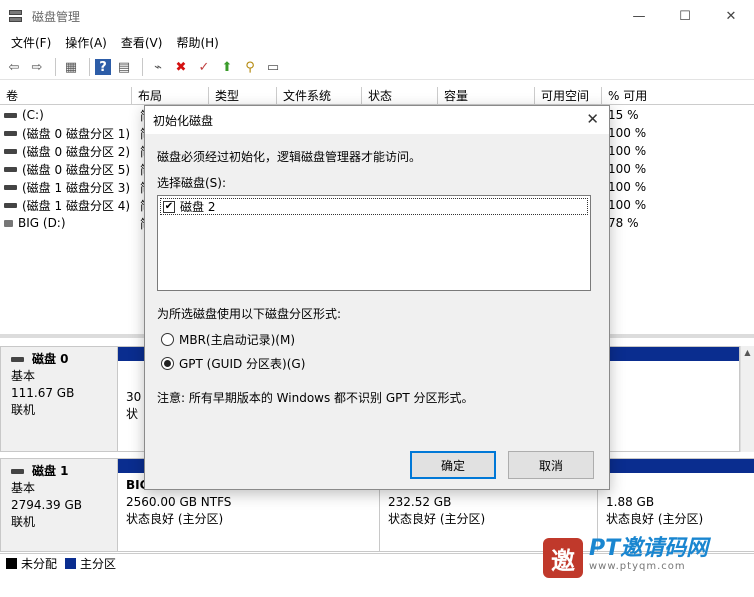 The height and width of the screenshot is (597, 754). Describe the element at coordinates (639, 16) in the screenshot. I see `minimize-button: —` at that location.